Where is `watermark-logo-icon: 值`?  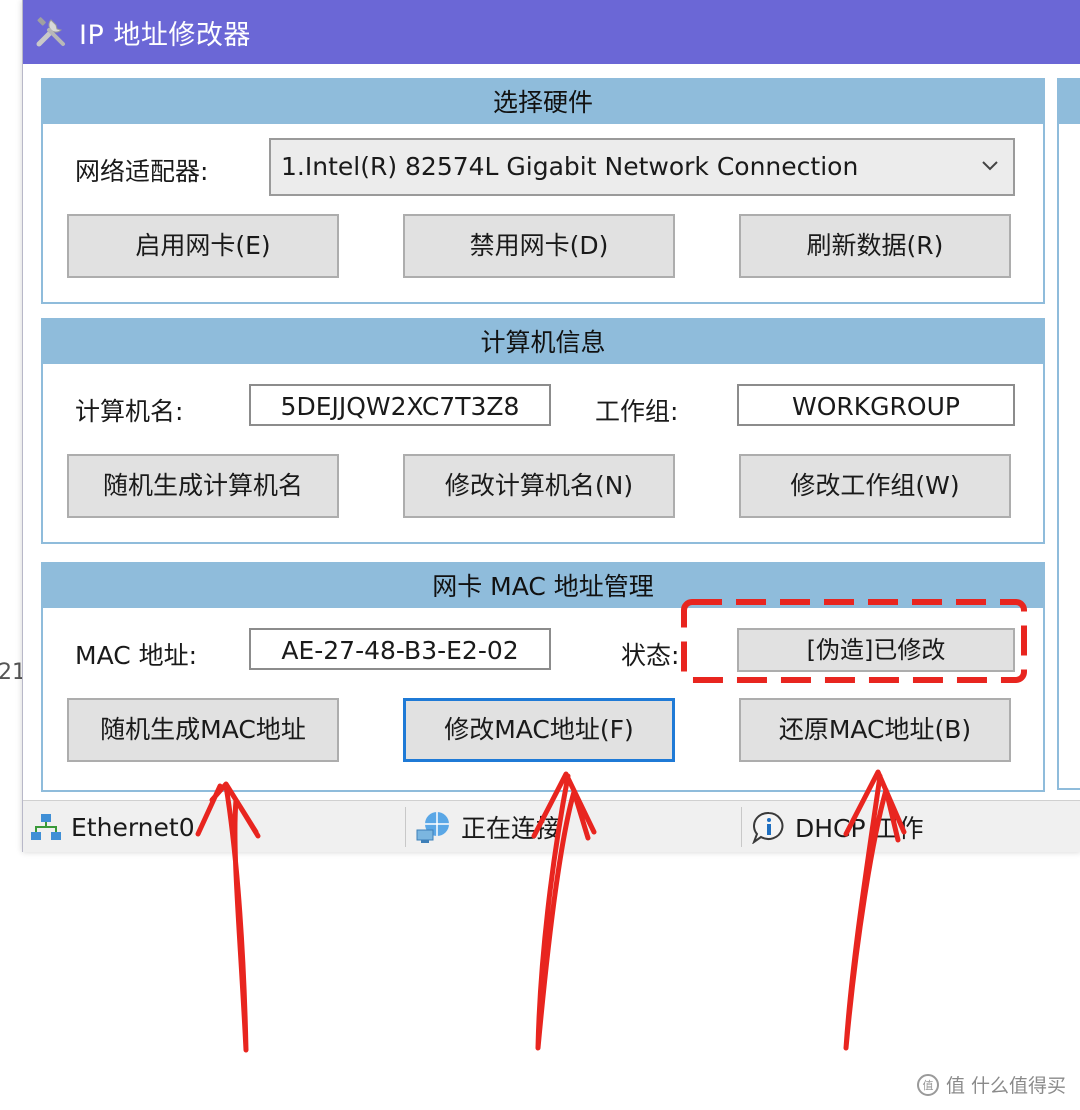 watermark-logo-icon: 值 is located at coordinates (927, 1084).